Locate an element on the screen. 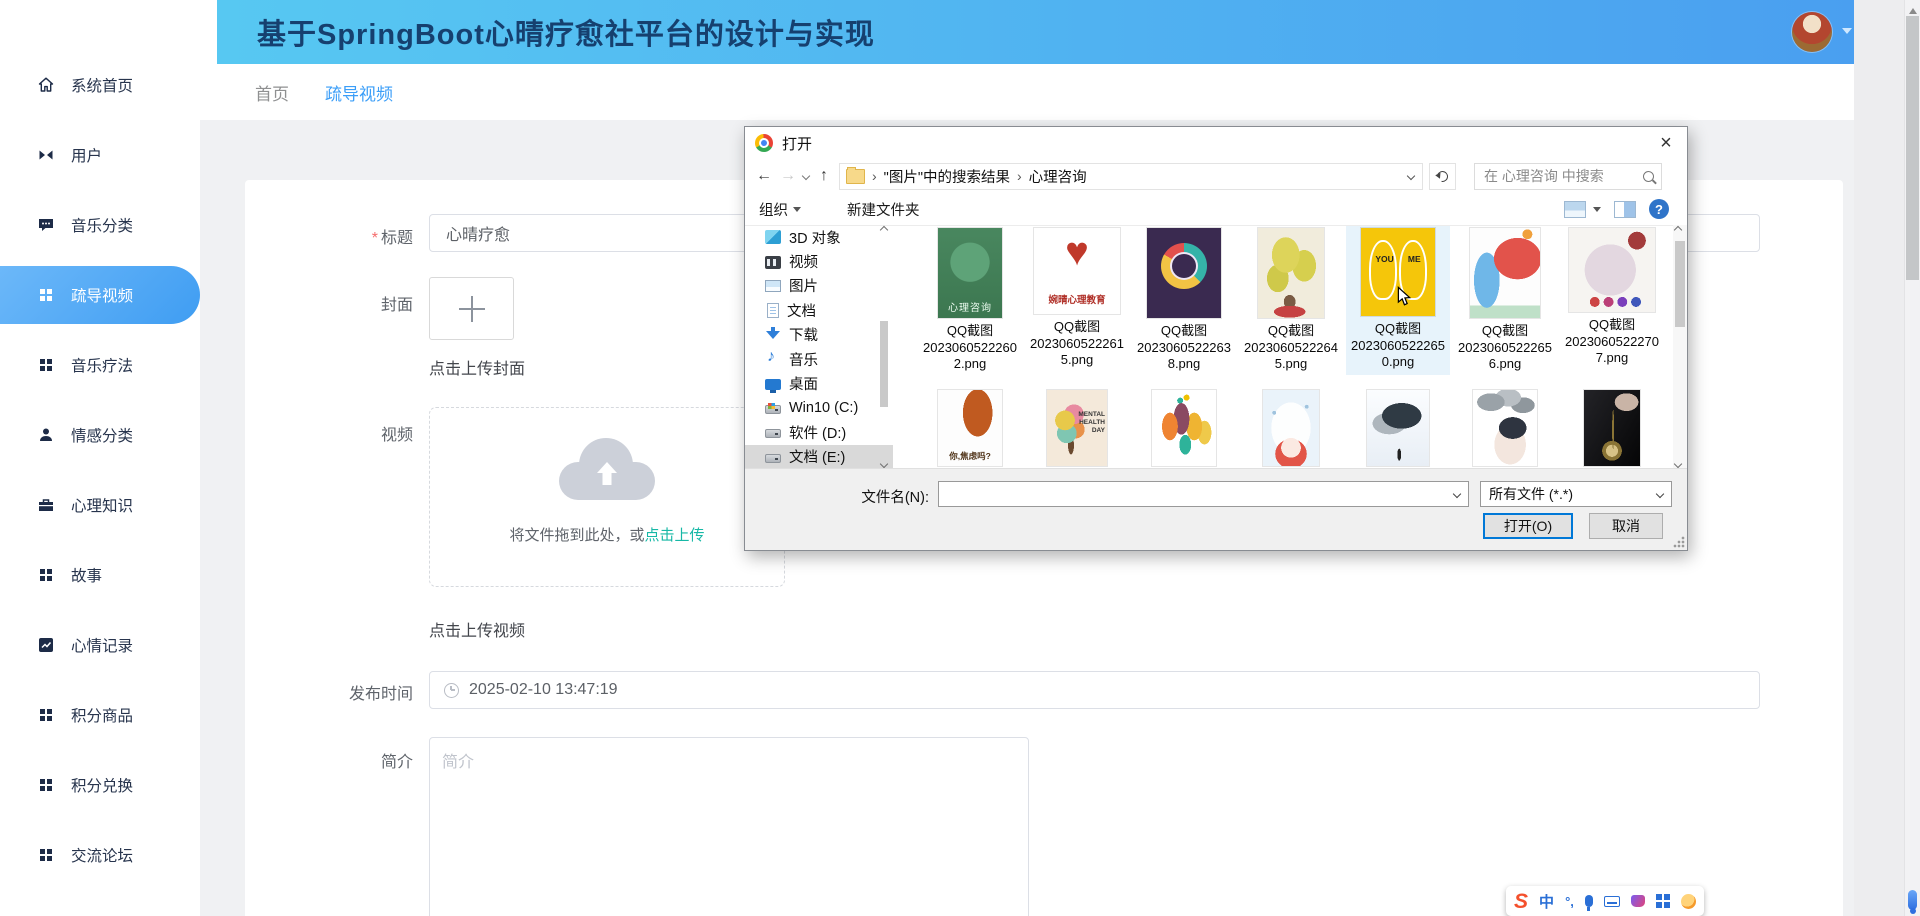 This screenshot has height=916, width=1920. sidebar-item-points-exchange: 积分兑换 is located at coordinates (100, 785).